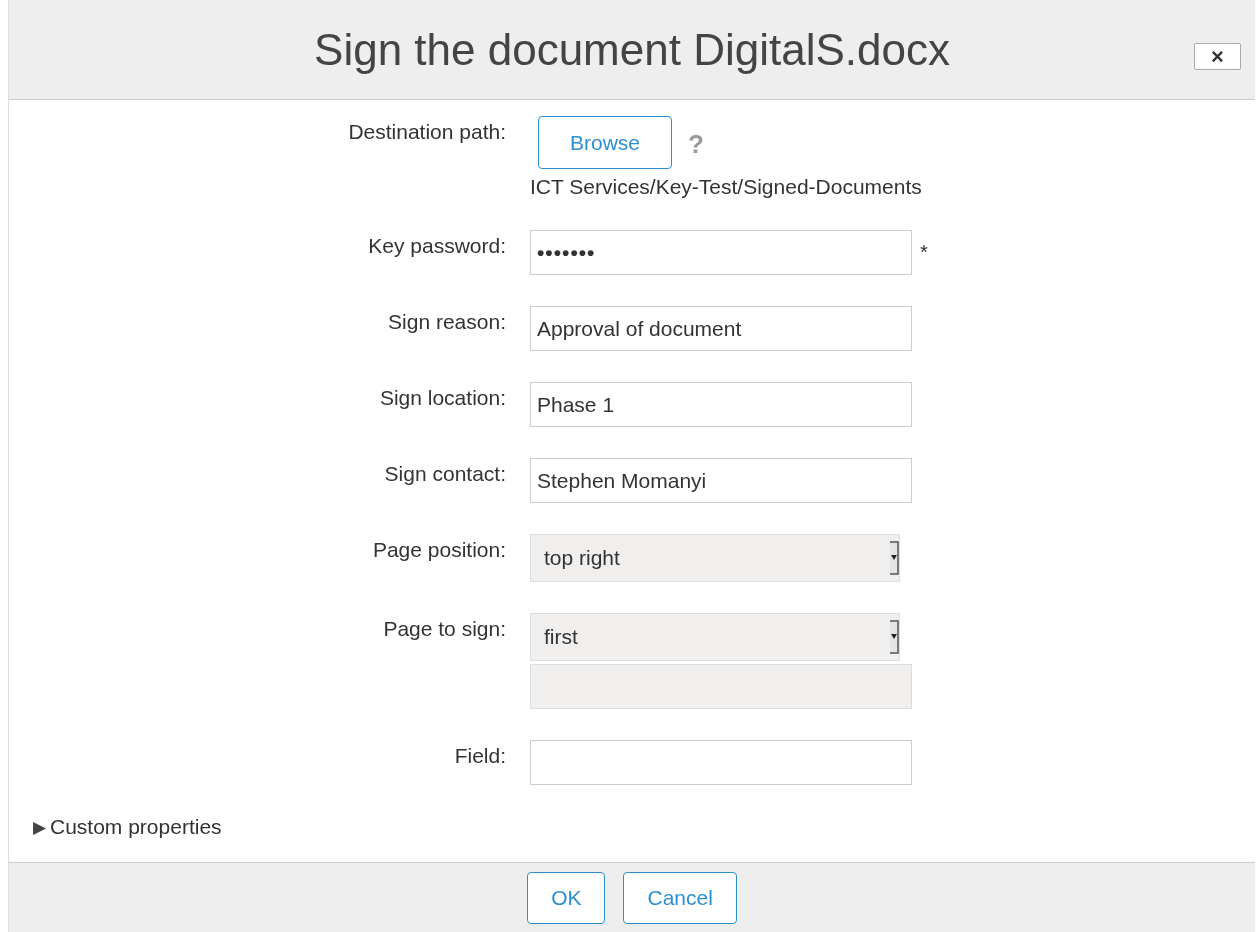  I want to click on field-label: Sign contact:, so click(444, 473).